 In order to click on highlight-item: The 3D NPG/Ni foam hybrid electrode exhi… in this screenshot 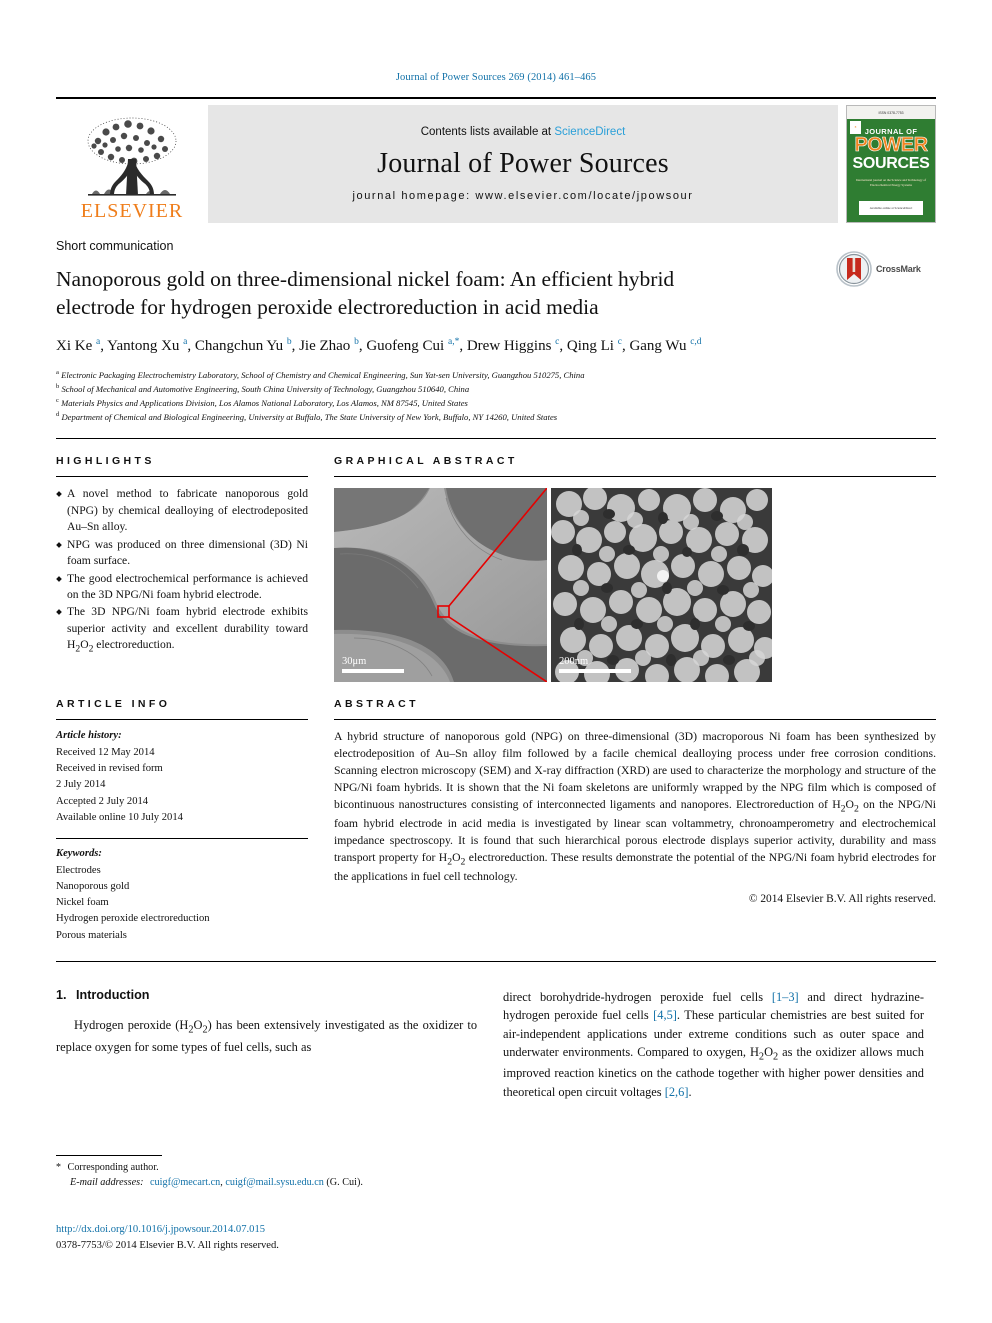, I will do `click(182, 630)`.